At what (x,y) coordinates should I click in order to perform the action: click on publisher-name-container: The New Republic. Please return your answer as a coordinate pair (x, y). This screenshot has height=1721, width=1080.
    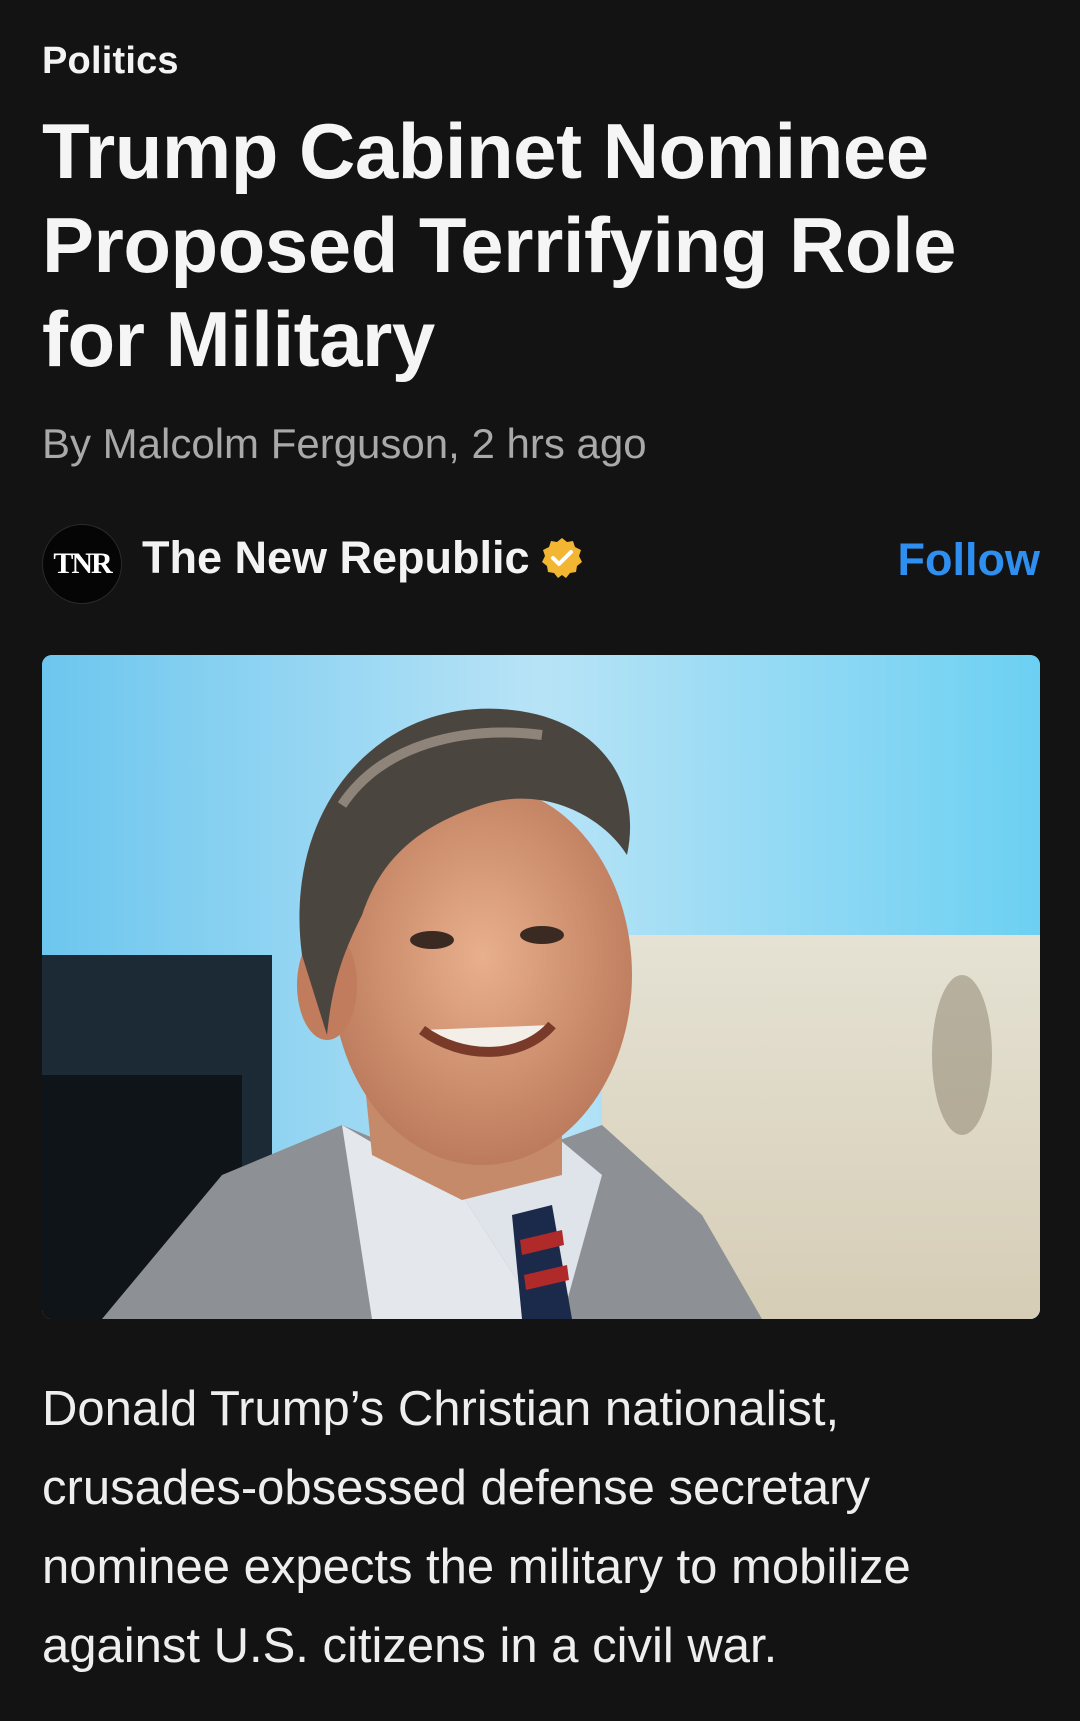
    Looking at the image, I should click on (363, 558).